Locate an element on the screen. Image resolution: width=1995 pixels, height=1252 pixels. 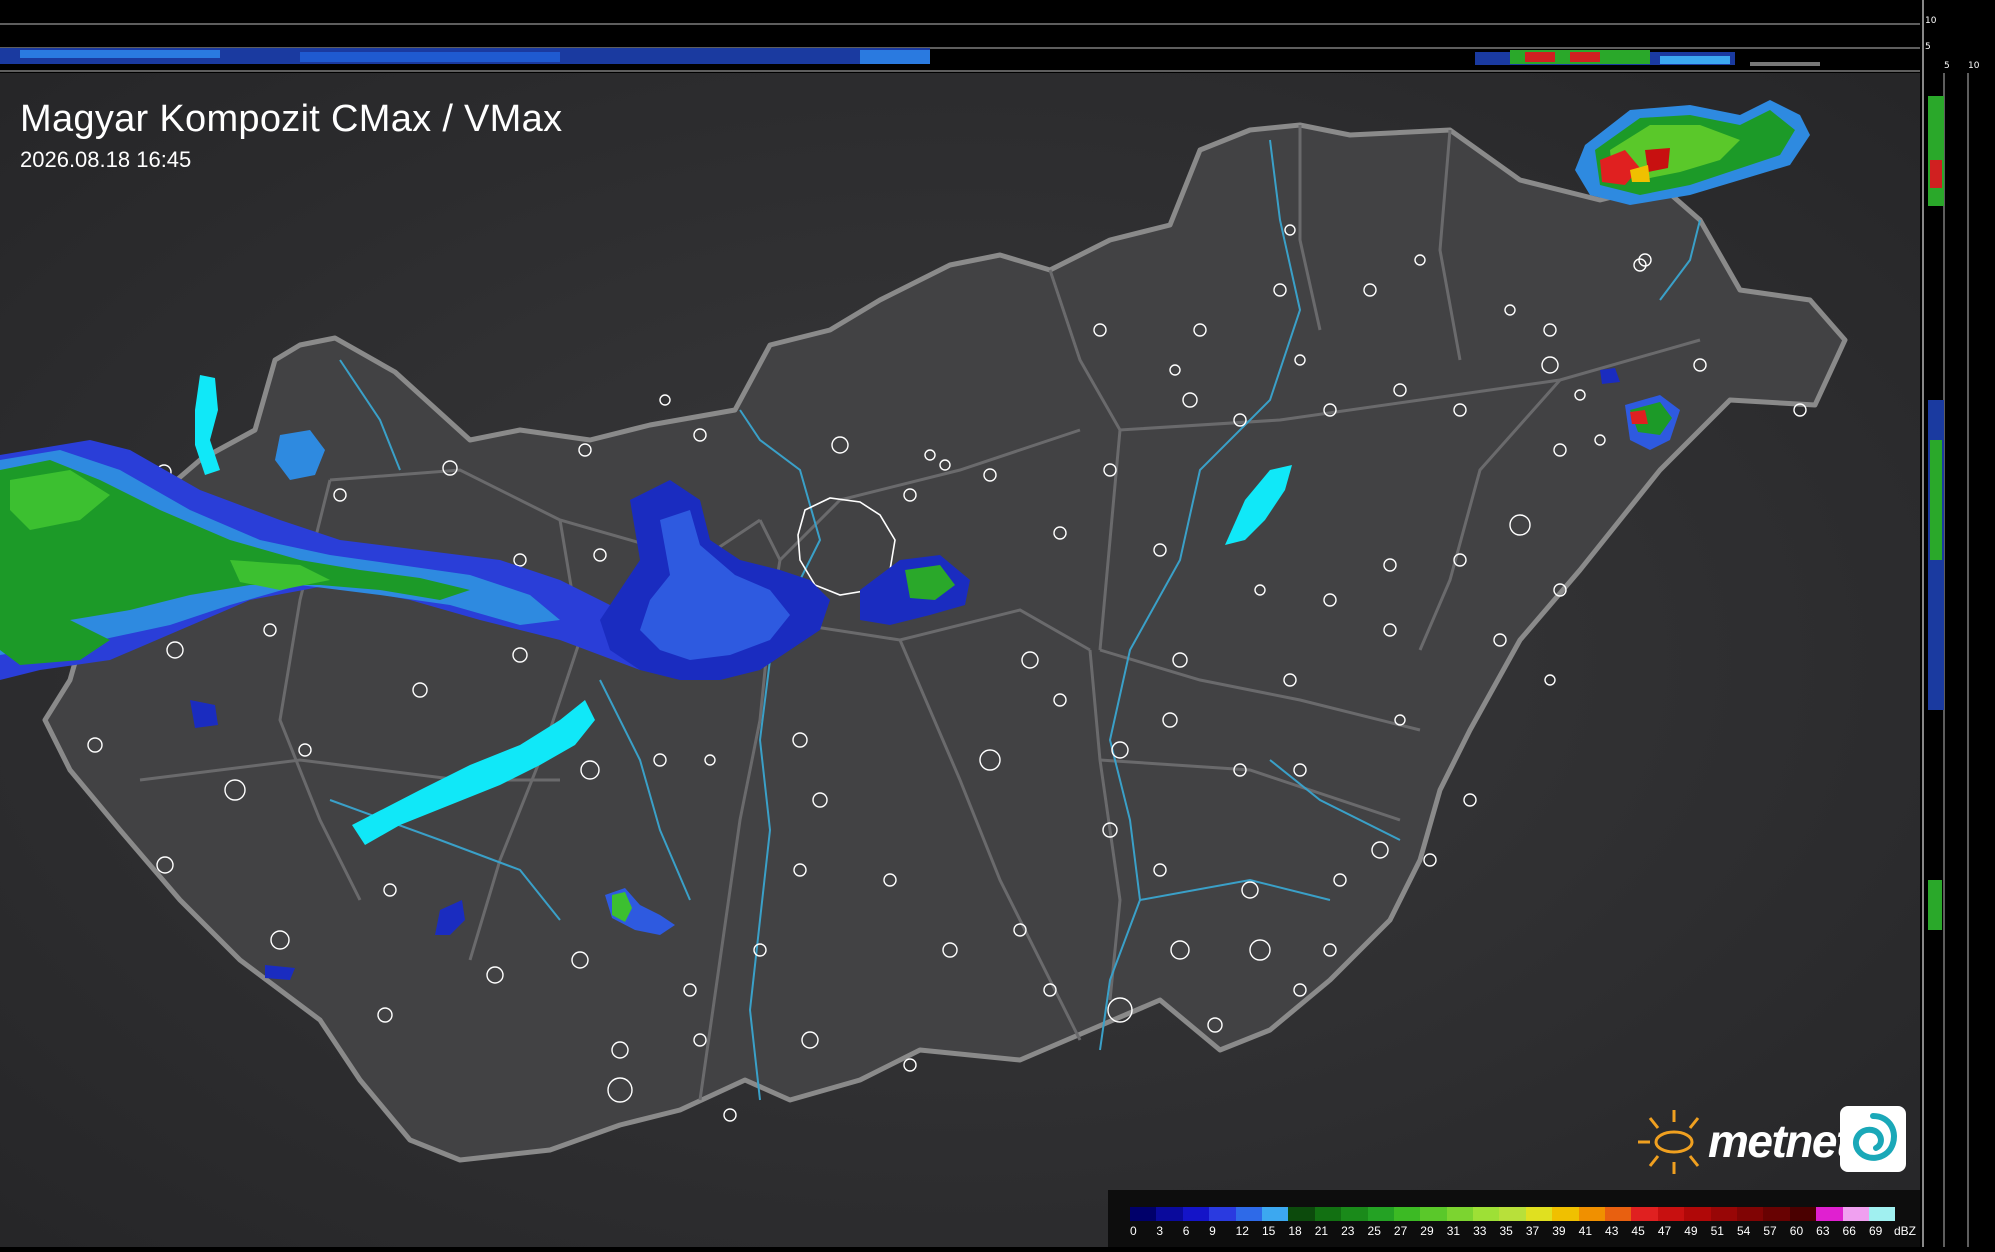
metnet-swirl-logo-icon is located at coordinates (1873, 1139).